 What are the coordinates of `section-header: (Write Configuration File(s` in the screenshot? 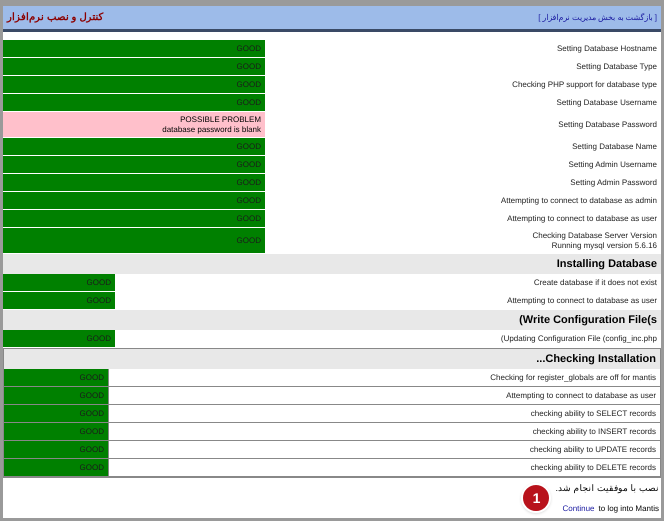 It's located at (332, 320).